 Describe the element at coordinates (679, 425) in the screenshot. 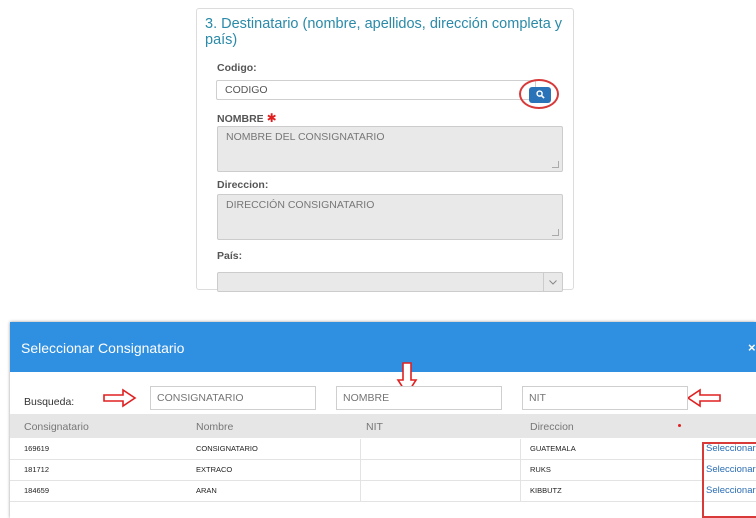

I see `marker-dot` at that location.